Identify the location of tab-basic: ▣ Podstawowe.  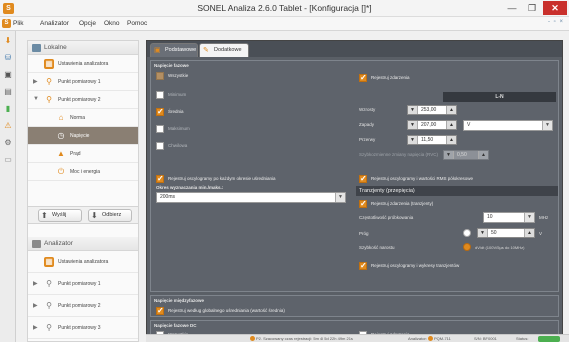
(174, 50).